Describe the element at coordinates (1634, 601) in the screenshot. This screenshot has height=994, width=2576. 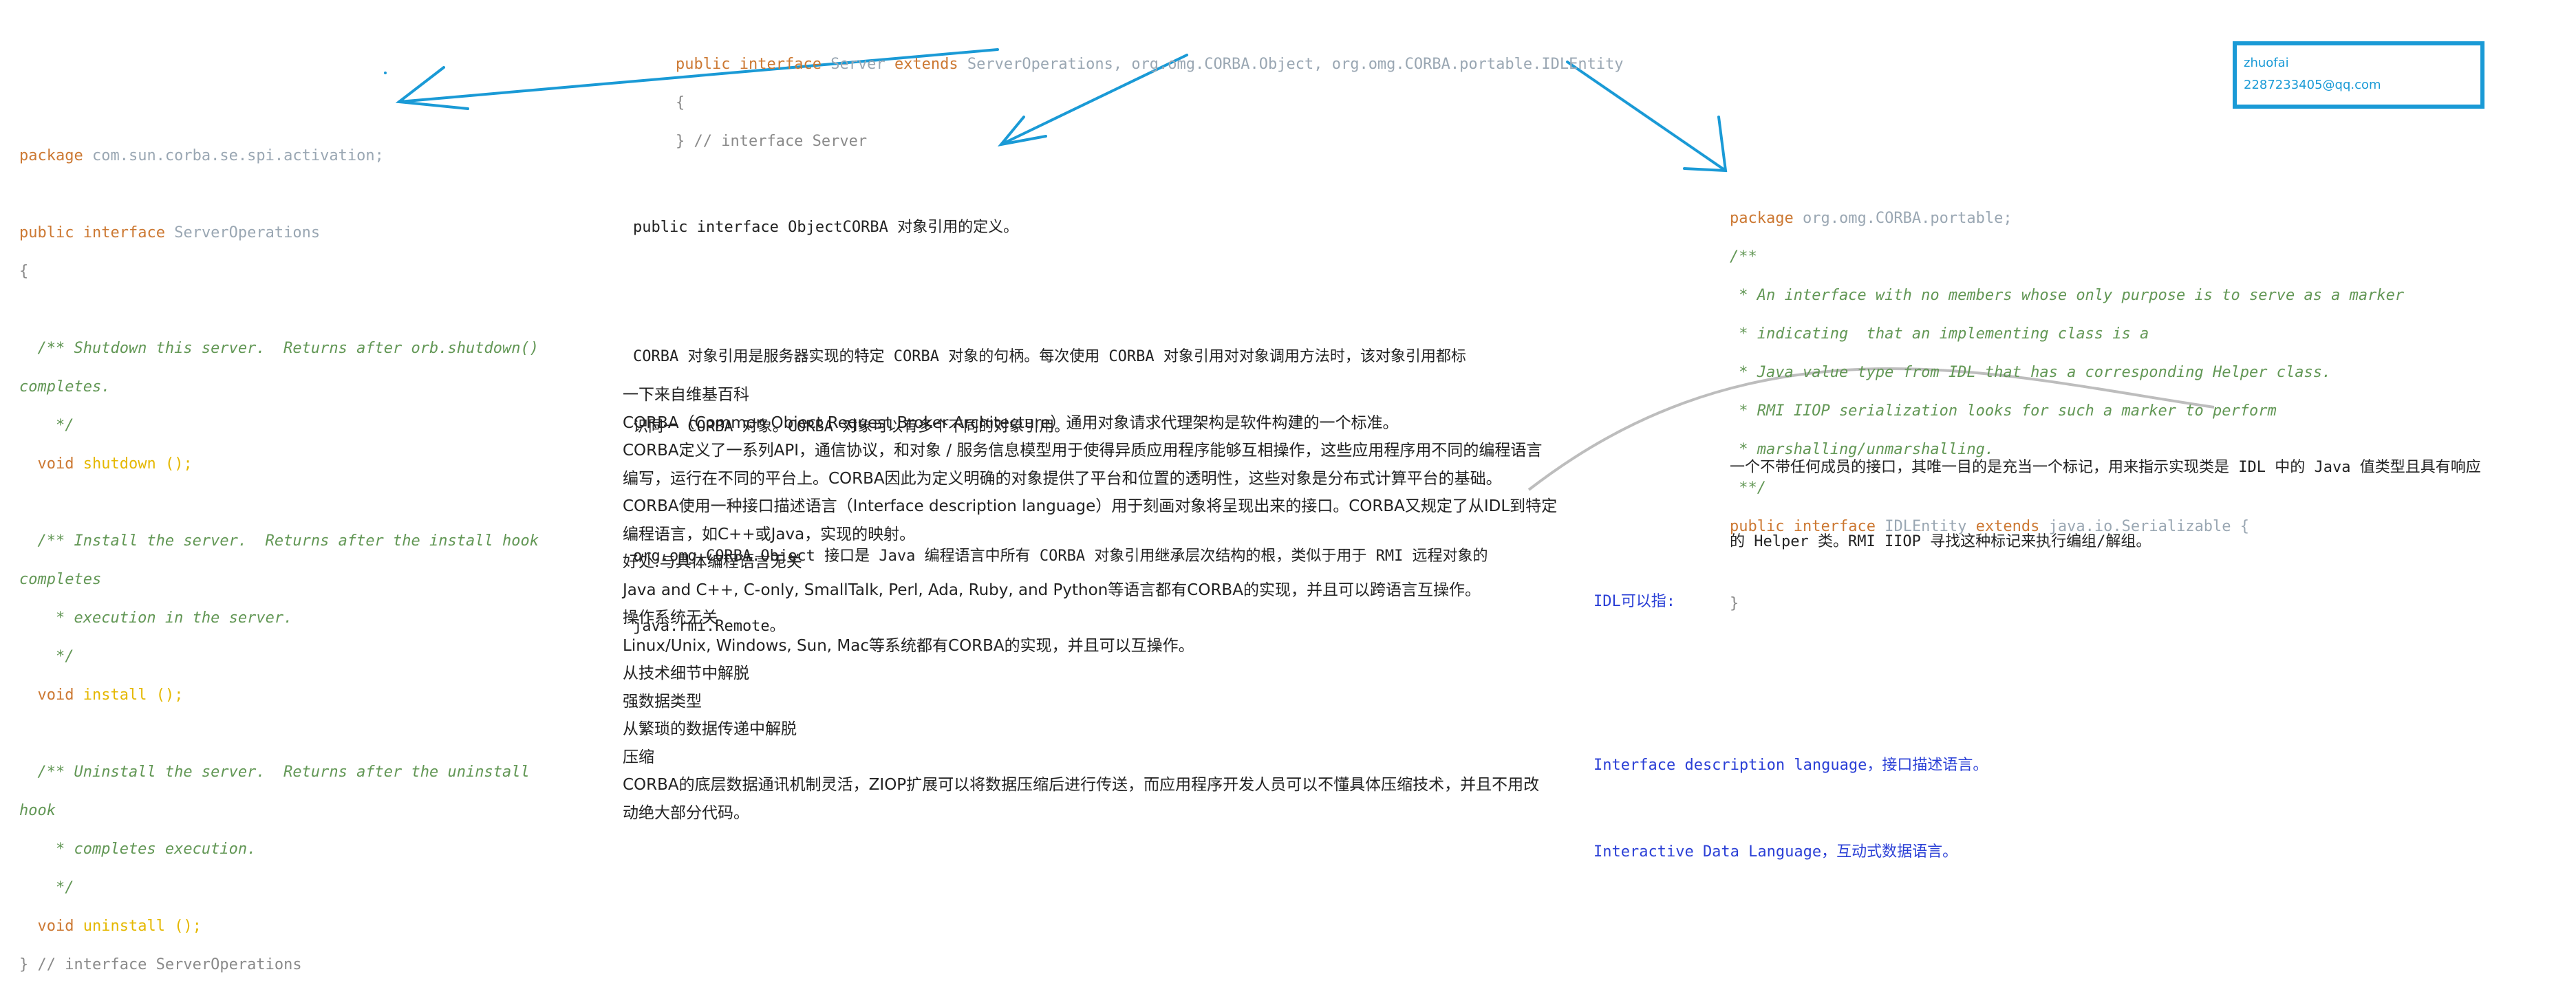
I see `idl-meaning-title: IDL可以指:` at that location.